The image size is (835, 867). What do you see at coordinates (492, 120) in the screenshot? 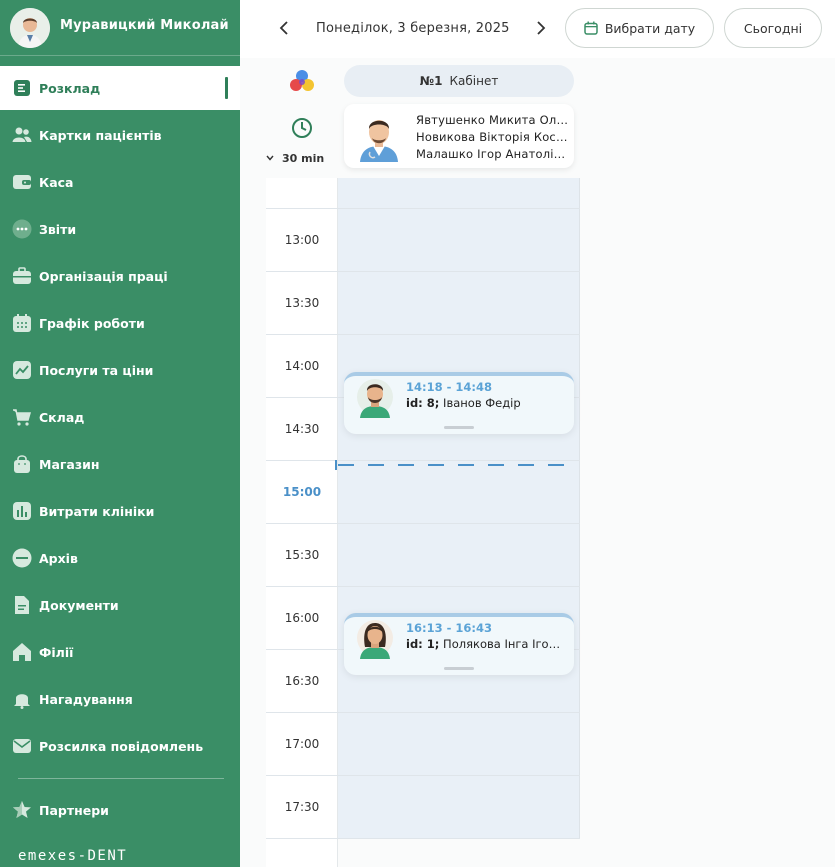
I see `doctor-name: Явтушенко Микита Олександрович` at bounding box center [492, 120].